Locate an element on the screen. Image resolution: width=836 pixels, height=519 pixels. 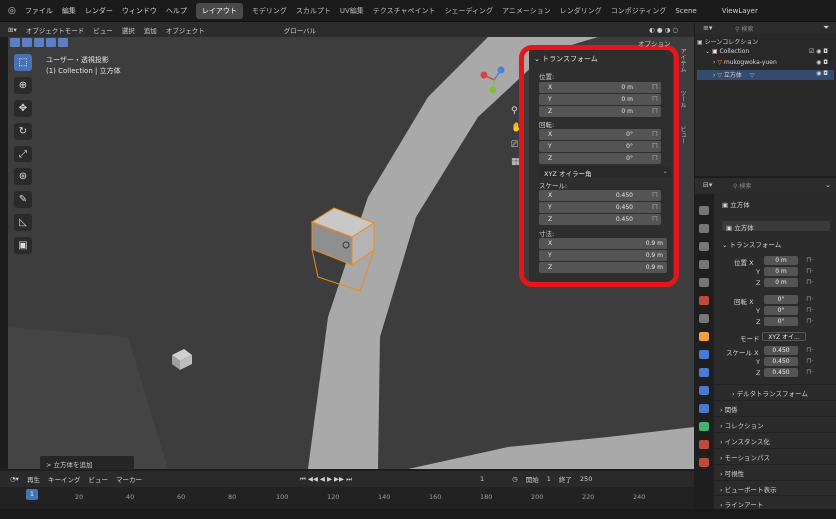
texture-tab-icon is located at coordinates (704, 462).